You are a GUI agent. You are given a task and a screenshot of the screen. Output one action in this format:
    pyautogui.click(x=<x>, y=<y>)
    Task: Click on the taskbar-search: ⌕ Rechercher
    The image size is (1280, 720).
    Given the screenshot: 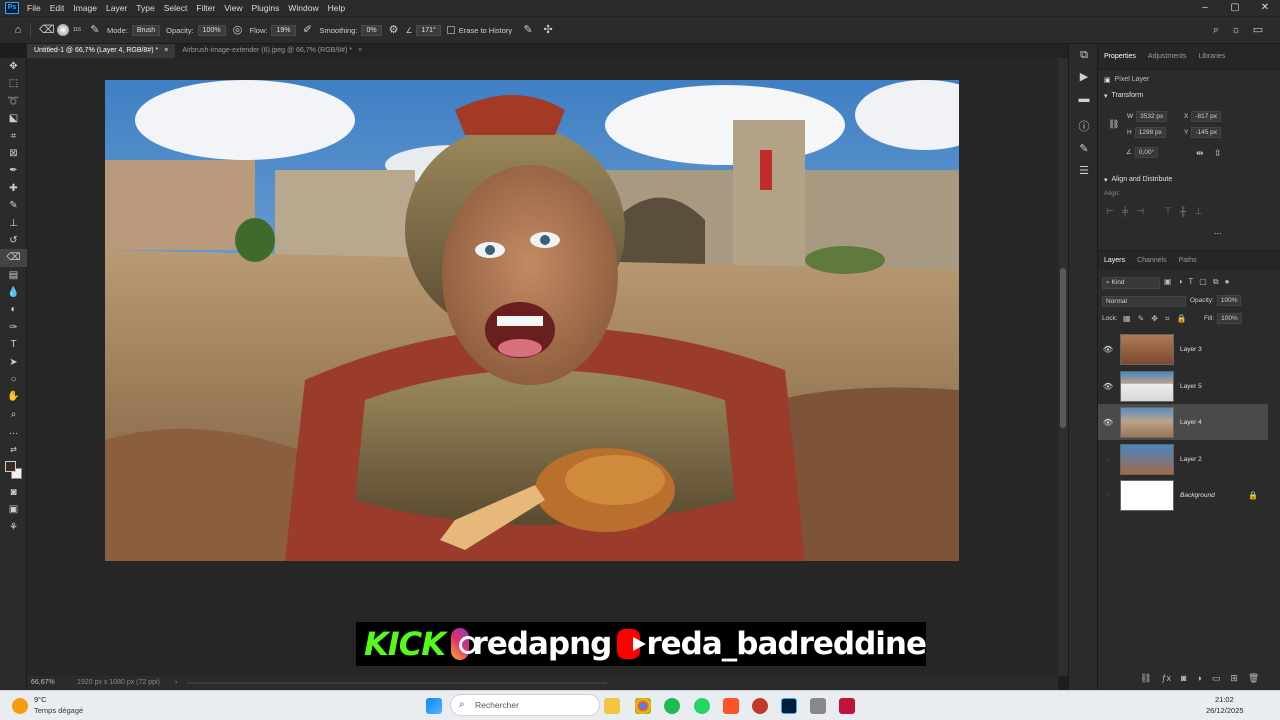 What is the action you would take?
    pyautogui.click(x=525, y=705)
    